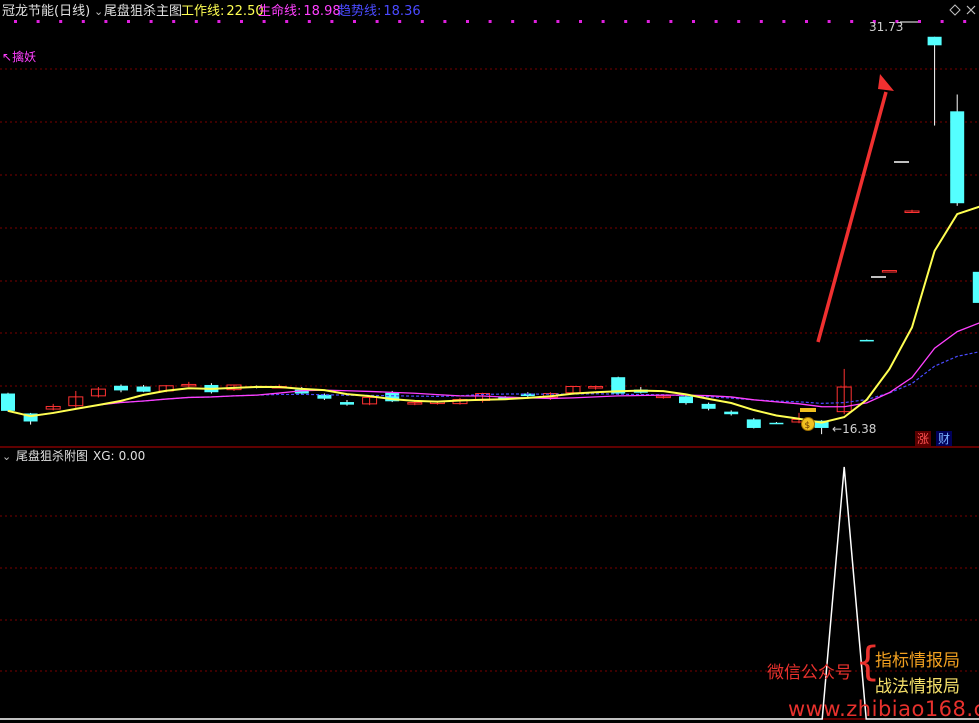 The height and width of the screenshot is (723, 979). Describe the element at coordinates (809, 673) in the screenshot. I see `watermark-wechat: 微信公众号` at that location.